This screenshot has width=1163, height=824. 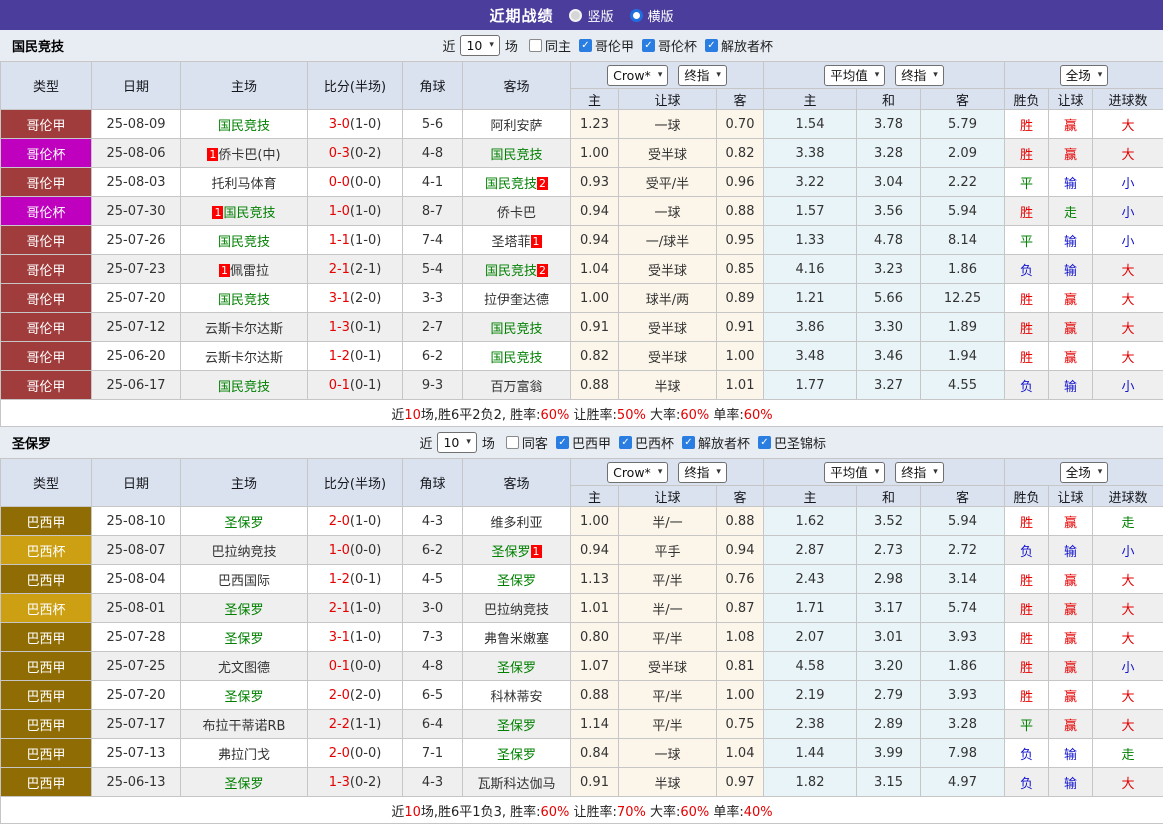 I want to click on handicap-away-odds: 0.89, so click(x=740, y=298).